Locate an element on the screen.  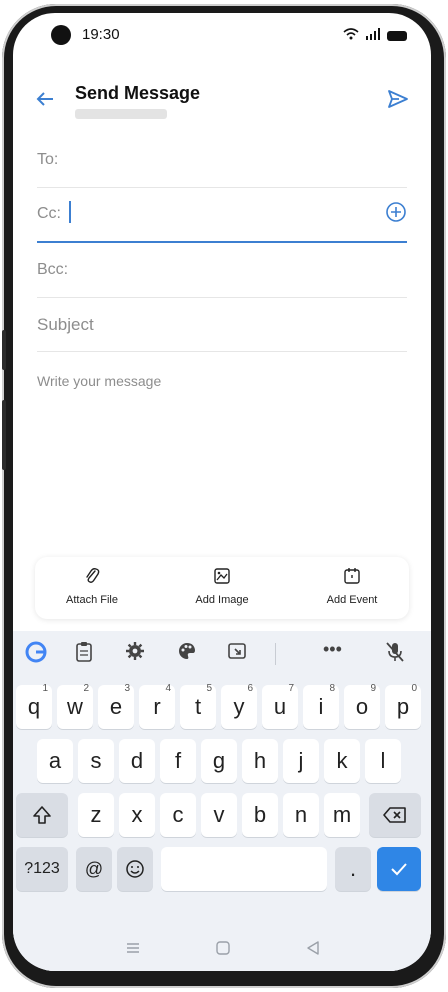
add-image-label: Add Image is located at coordinates (222, 600).